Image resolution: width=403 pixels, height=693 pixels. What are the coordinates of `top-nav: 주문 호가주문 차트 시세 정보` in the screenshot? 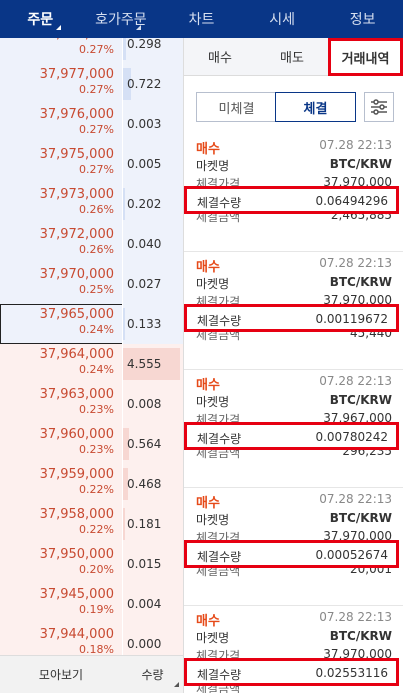 It's located at (201, 19).